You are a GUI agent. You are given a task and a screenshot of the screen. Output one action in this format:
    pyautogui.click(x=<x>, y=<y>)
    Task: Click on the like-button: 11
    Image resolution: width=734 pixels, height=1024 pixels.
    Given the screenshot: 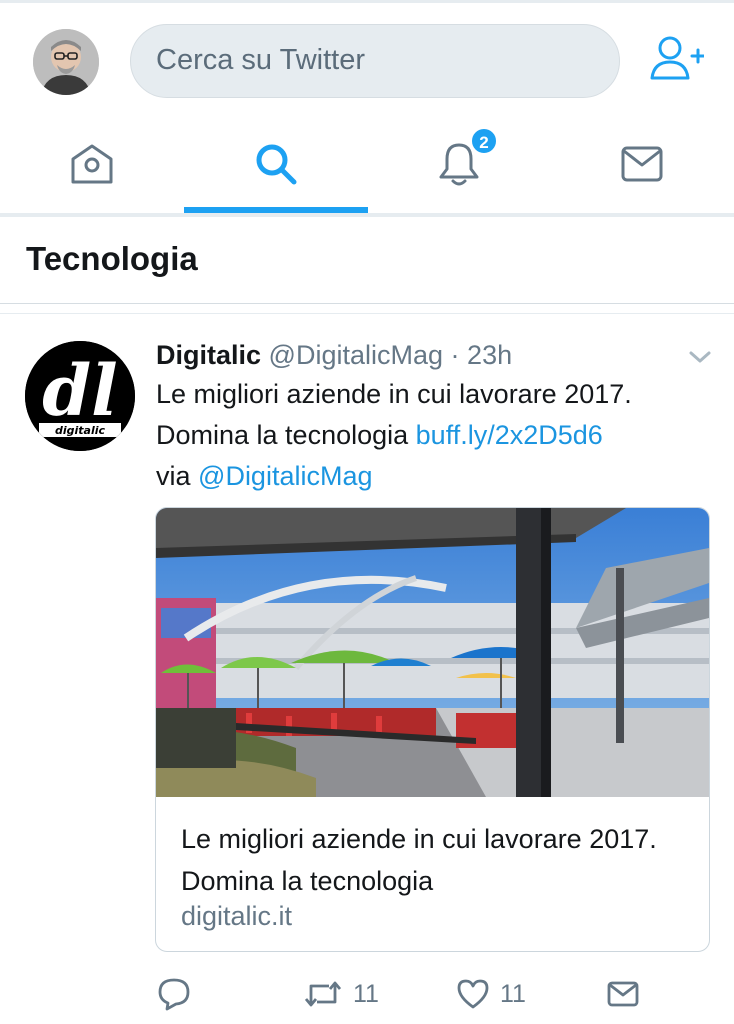 What is the action you would take?
    pyautogui.click(x=491, y=994)
    